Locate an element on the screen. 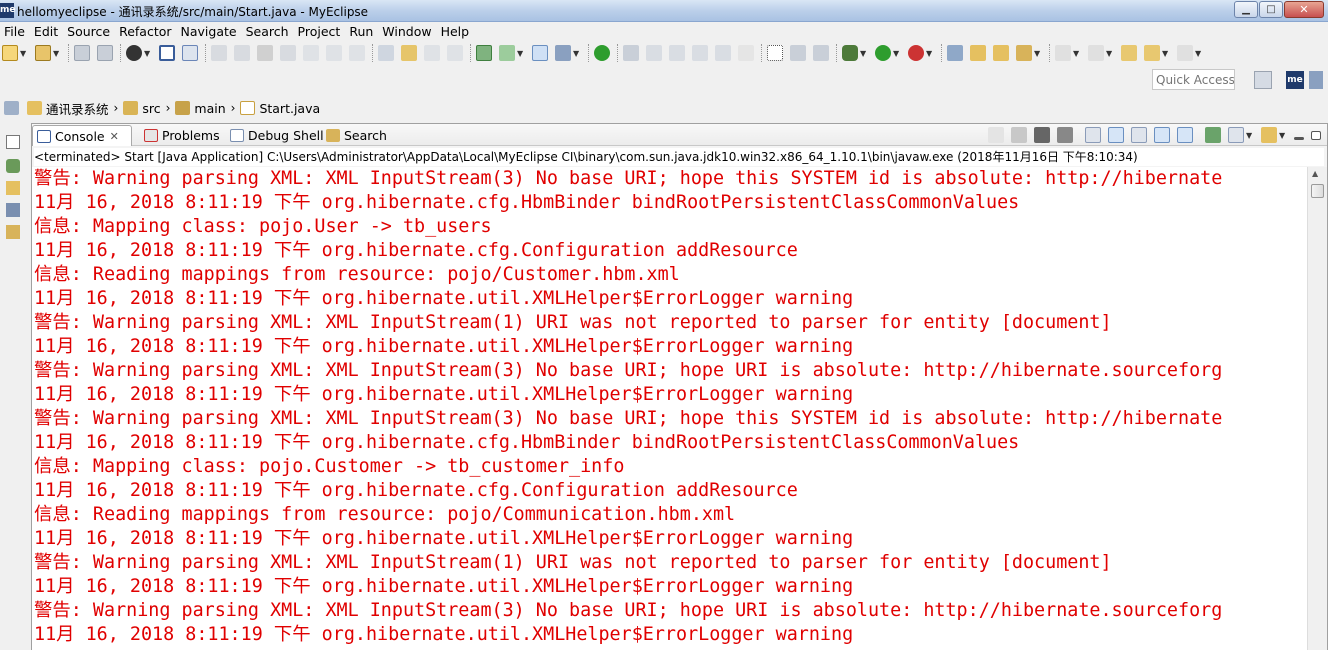  profile-icon is located at coordinates (134, 53).